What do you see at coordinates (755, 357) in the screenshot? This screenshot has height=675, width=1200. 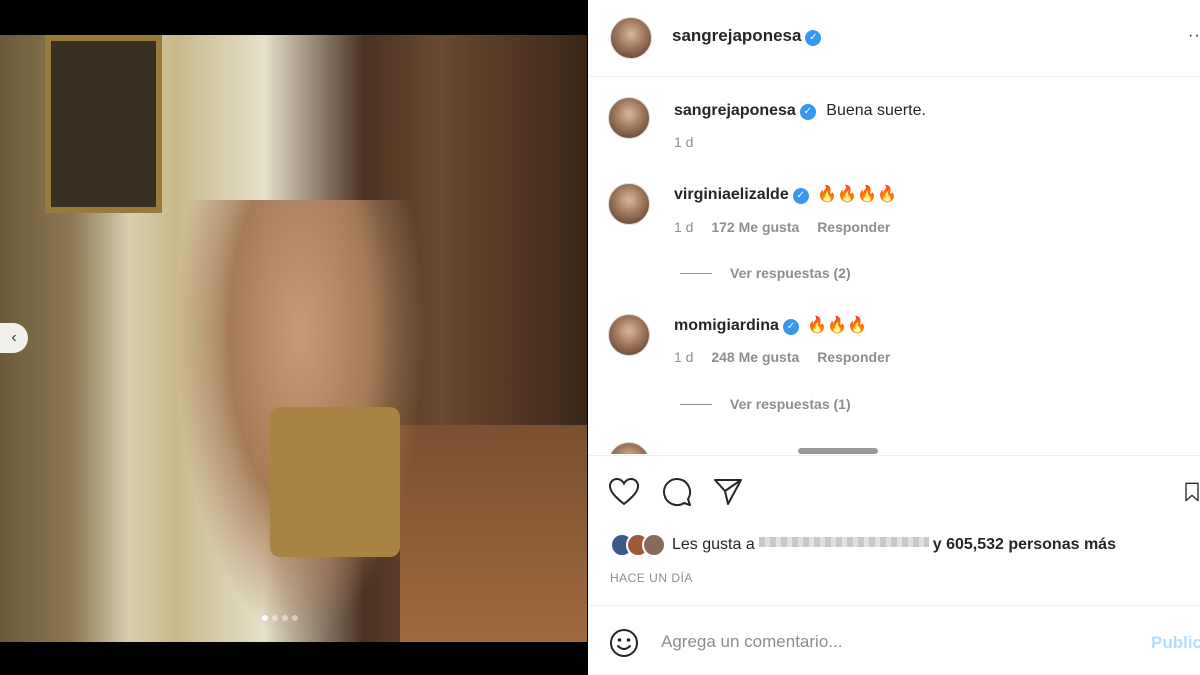 I see `comment-likes: 248 Me gusta` at bounding box center [755, 357].